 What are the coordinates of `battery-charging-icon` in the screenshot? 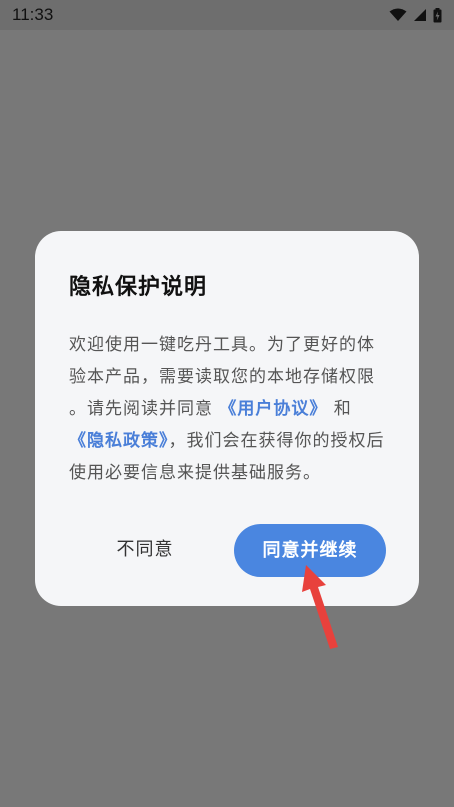 It's located at (437, 15).